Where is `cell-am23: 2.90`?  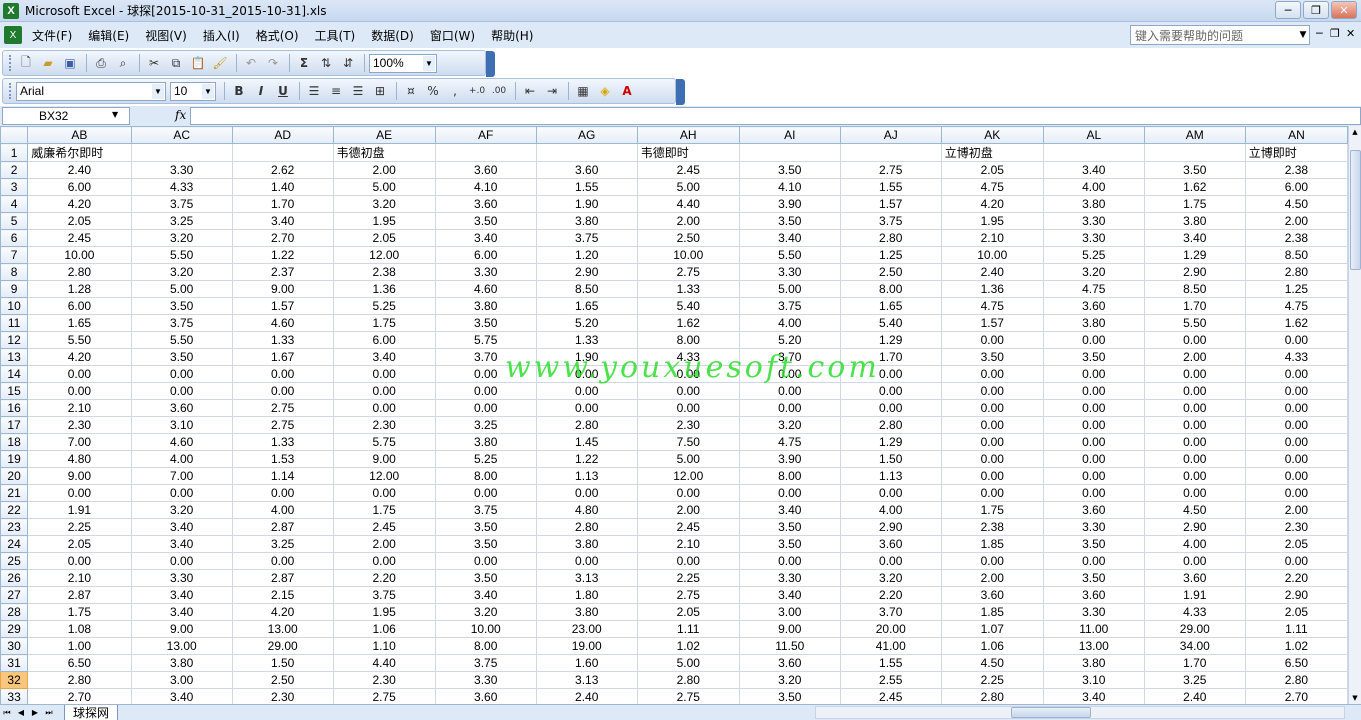 cell-am23: 2.90 is located at coordinates (1194, 527).